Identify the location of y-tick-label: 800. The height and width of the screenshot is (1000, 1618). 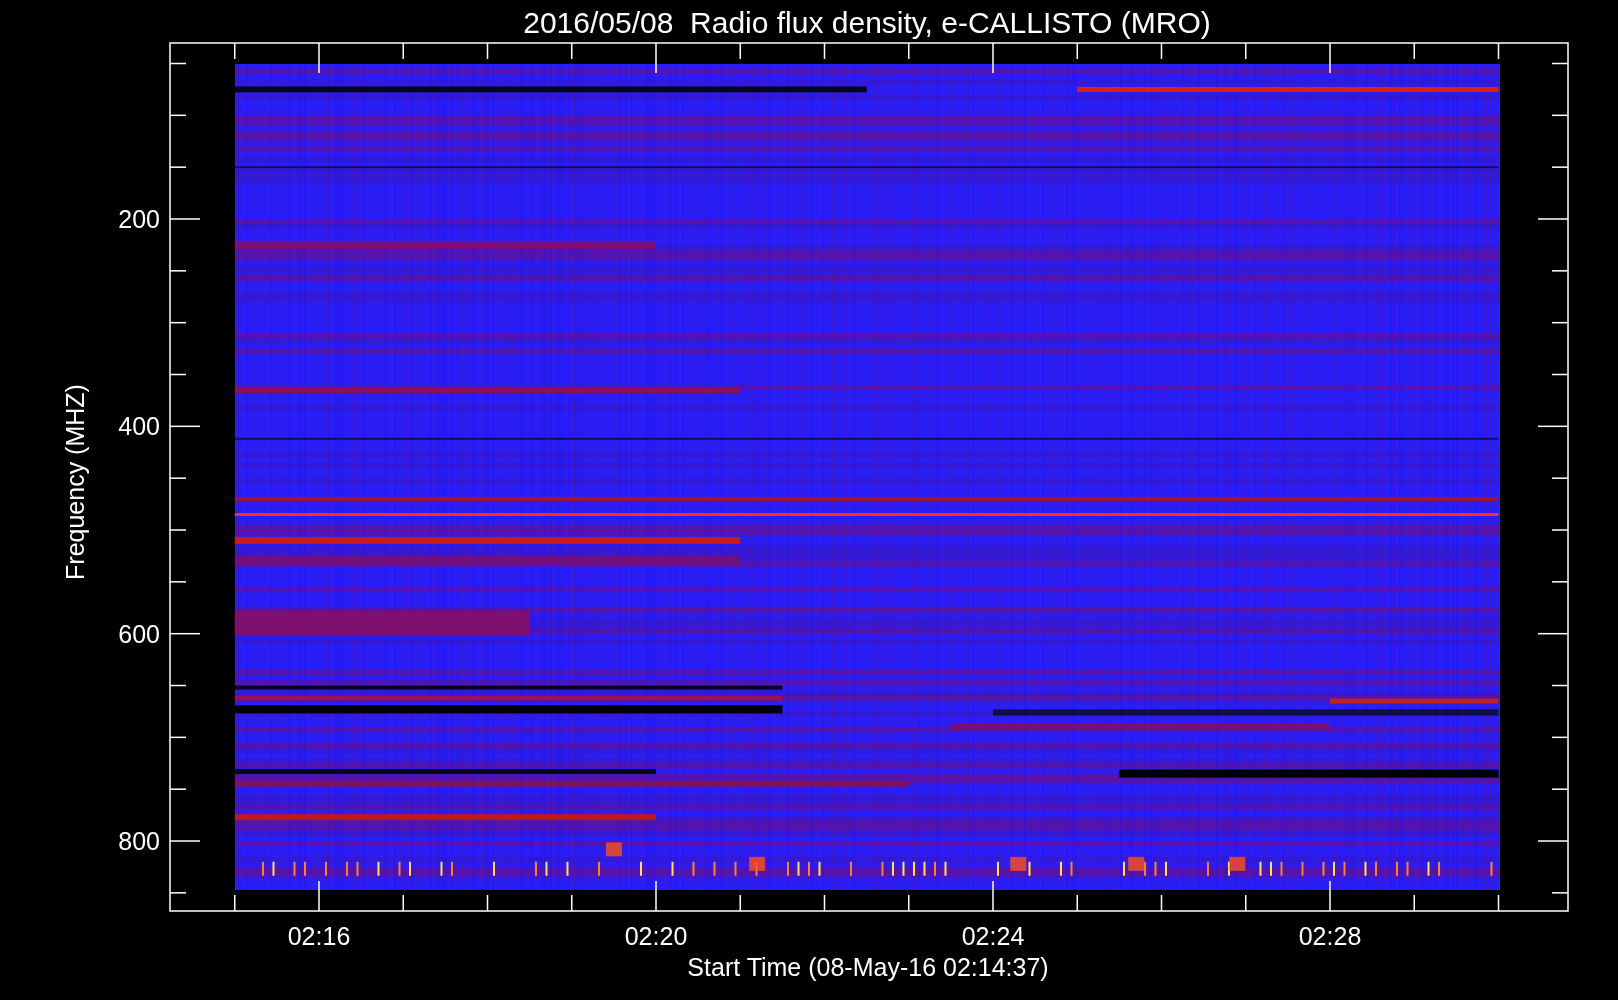
(139, 841).